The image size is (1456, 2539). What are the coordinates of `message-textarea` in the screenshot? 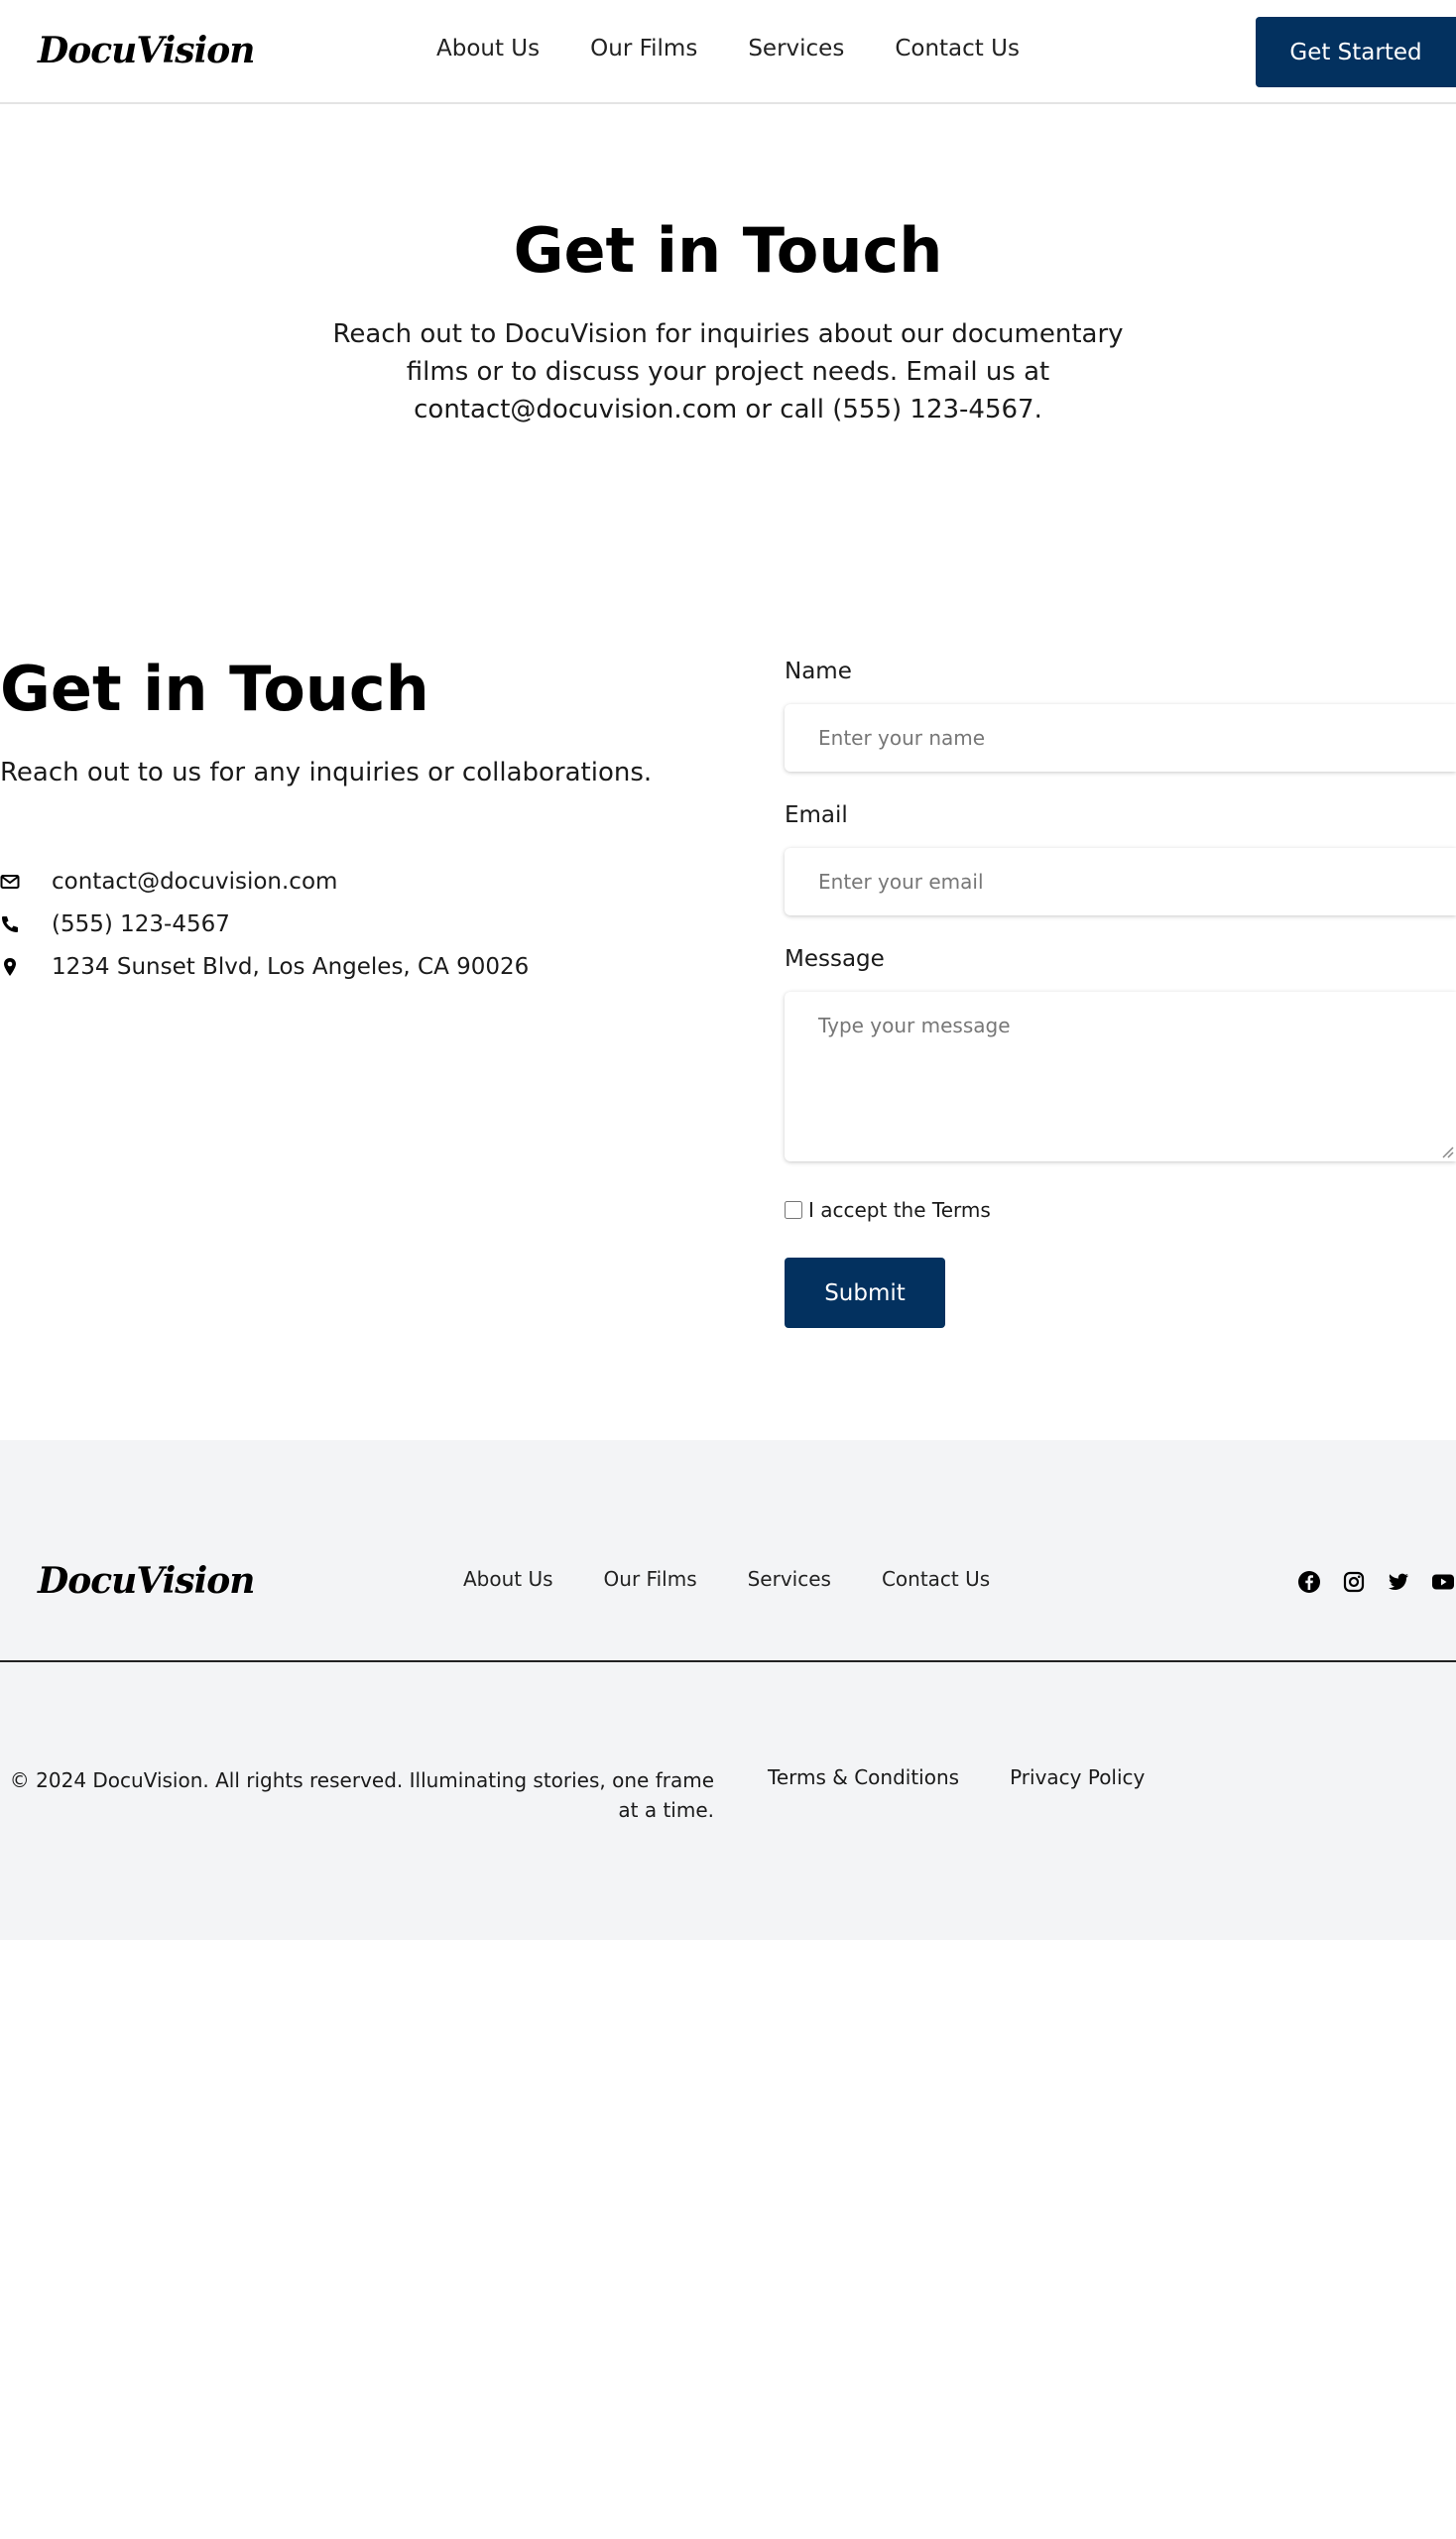 It's located at (1120, 1076).